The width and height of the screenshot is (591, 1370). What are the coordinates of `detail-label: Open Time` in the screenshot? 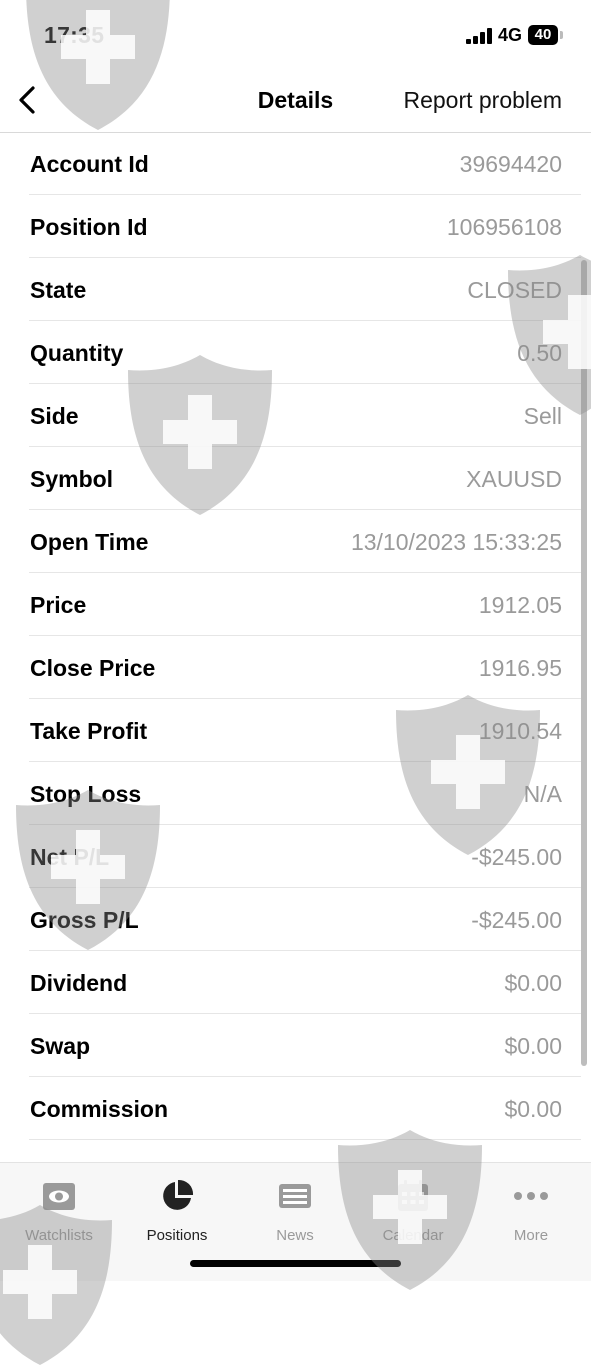 It's located at (89, 542).